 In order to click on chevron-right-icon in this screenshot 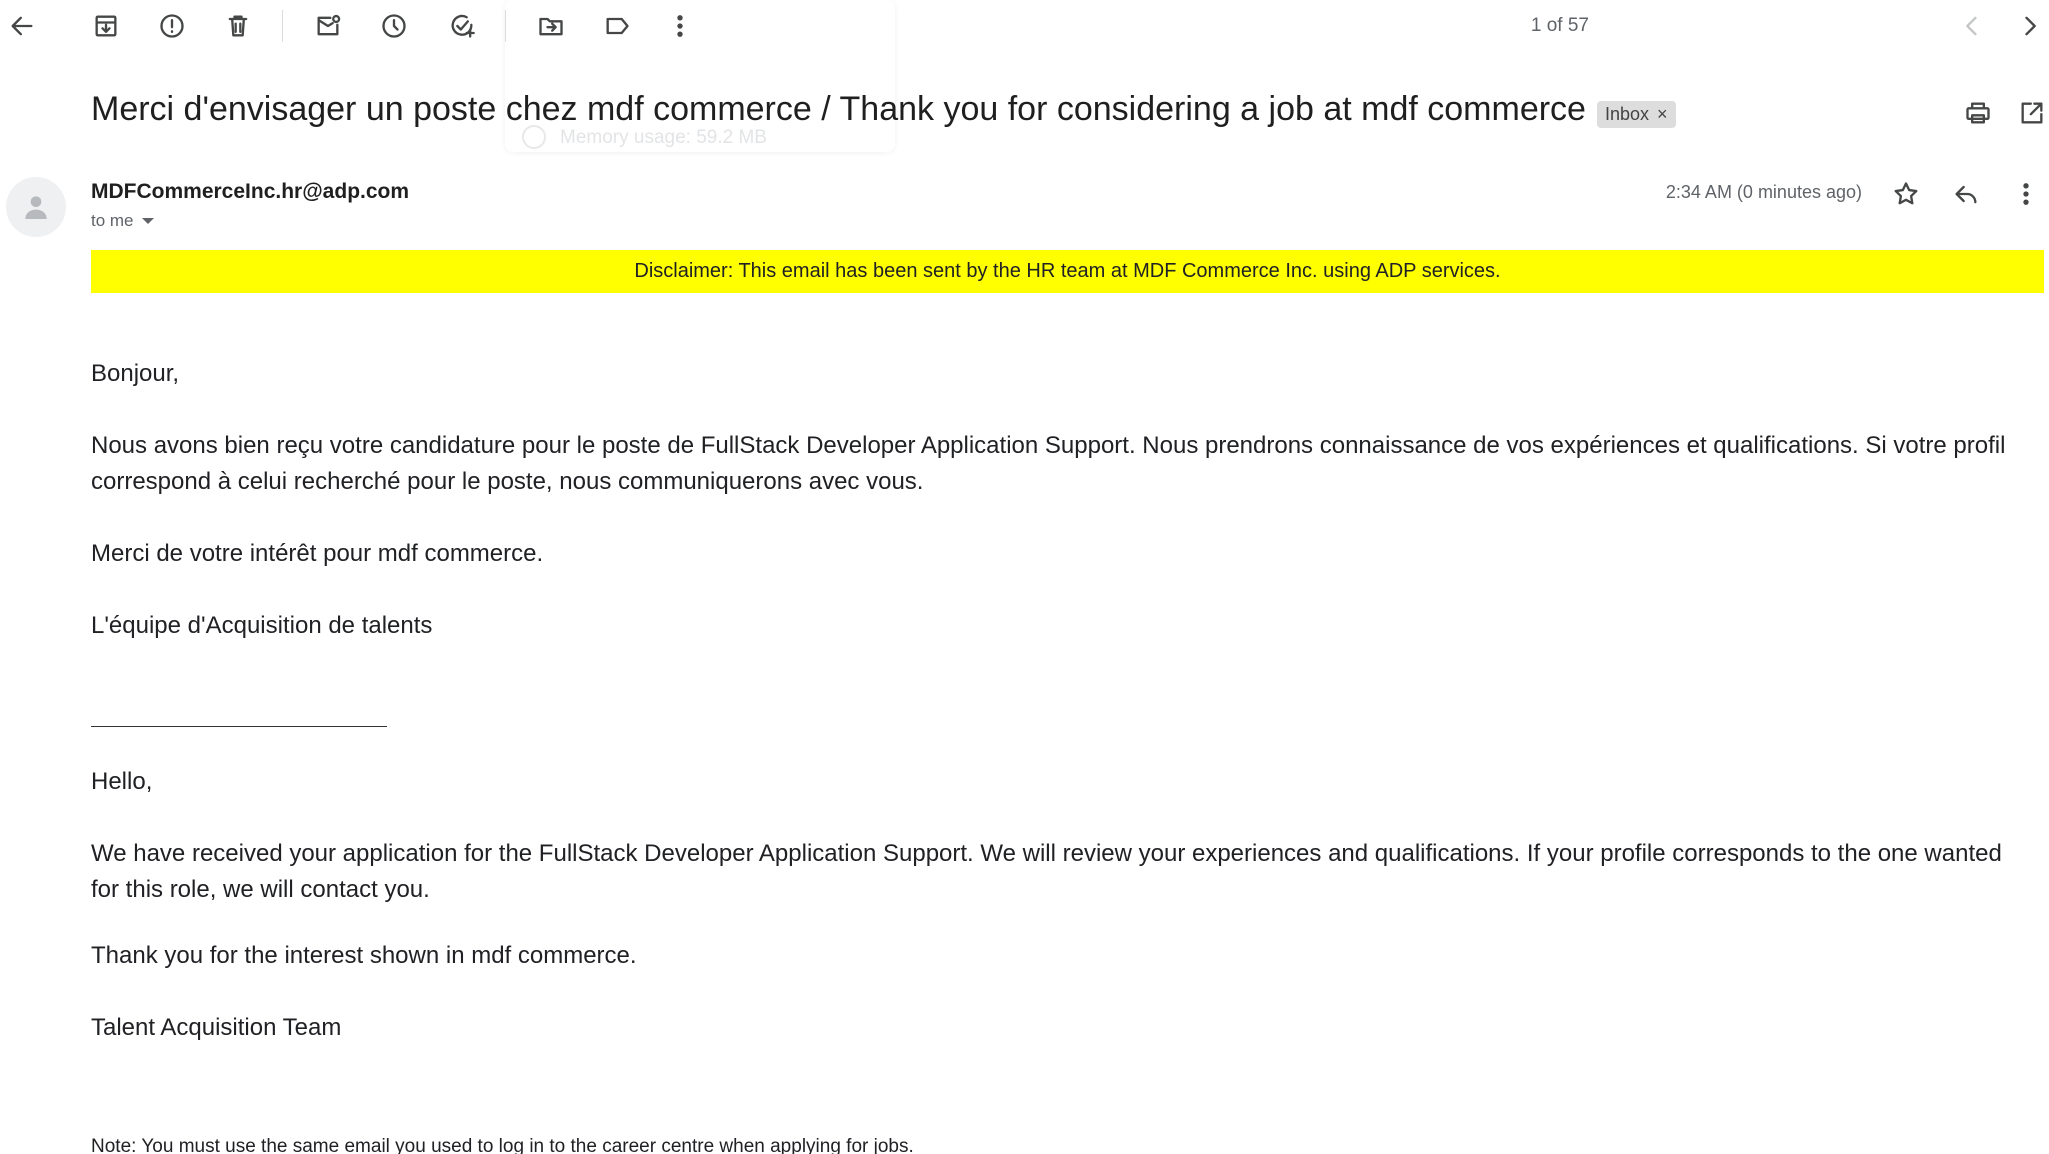, I will do `click(2030, 26)`.